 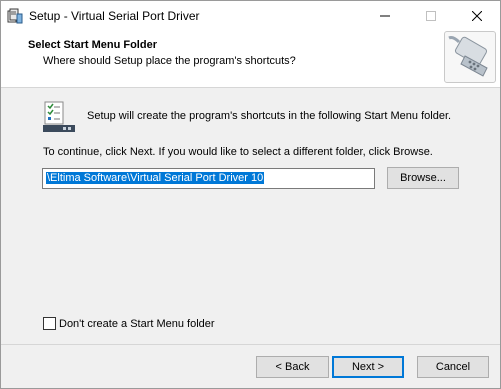 What do you see at coordinates (368, 367) in the screenshot?
I see `next-button: Next >` at bounding box center [368, 367].